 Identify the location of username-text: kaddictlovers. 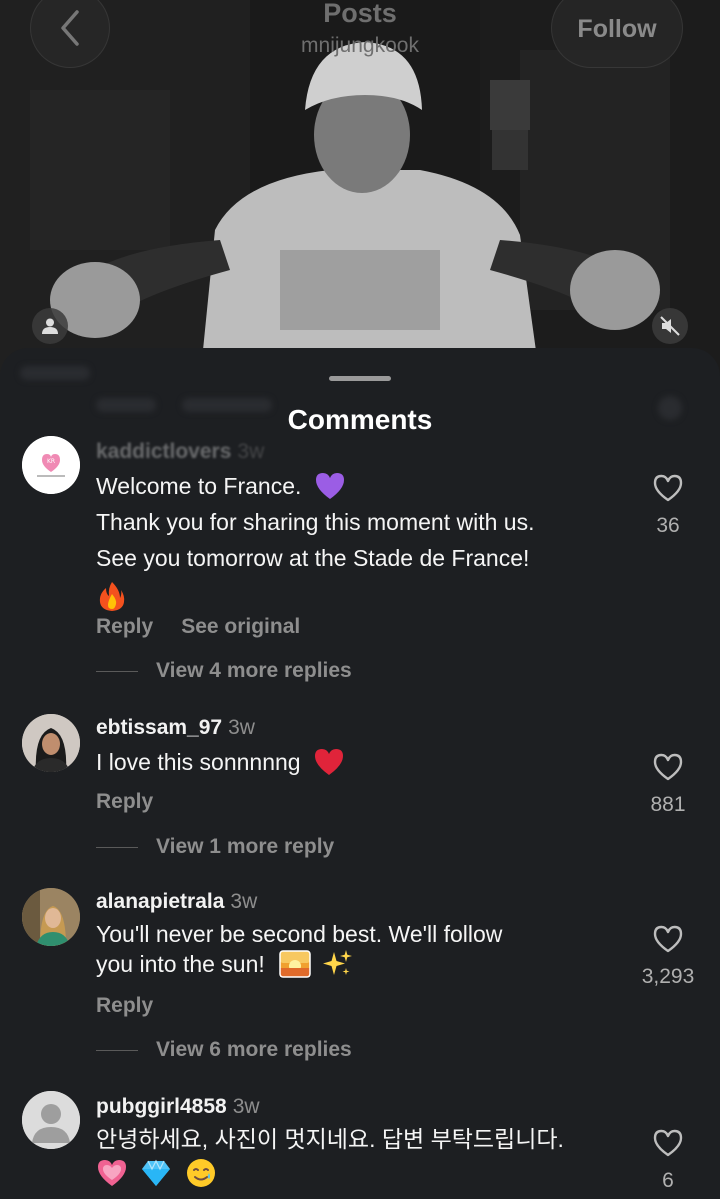
(163, 451).